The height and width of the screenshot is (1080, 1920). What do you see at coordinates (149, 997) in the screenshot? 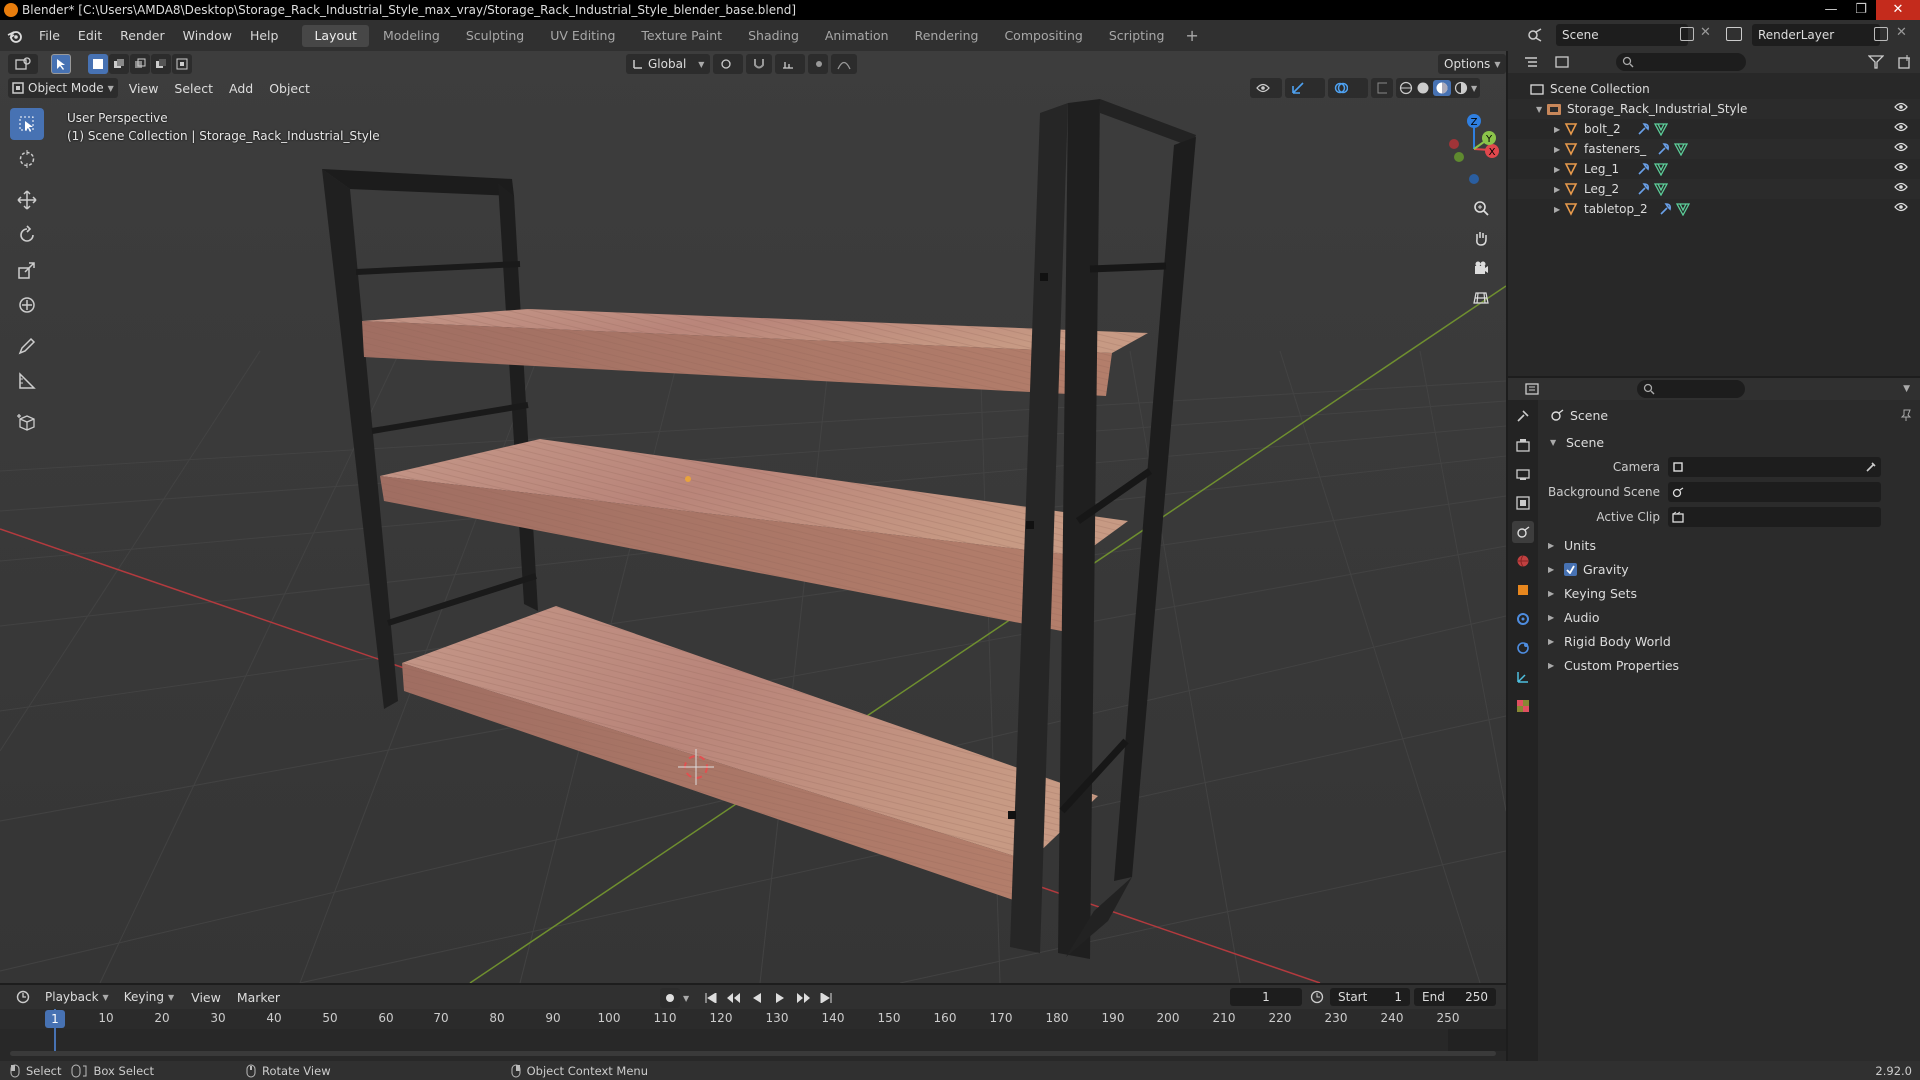
I see `keying-menu: Keying ▼` at bounding box center [149, 997].